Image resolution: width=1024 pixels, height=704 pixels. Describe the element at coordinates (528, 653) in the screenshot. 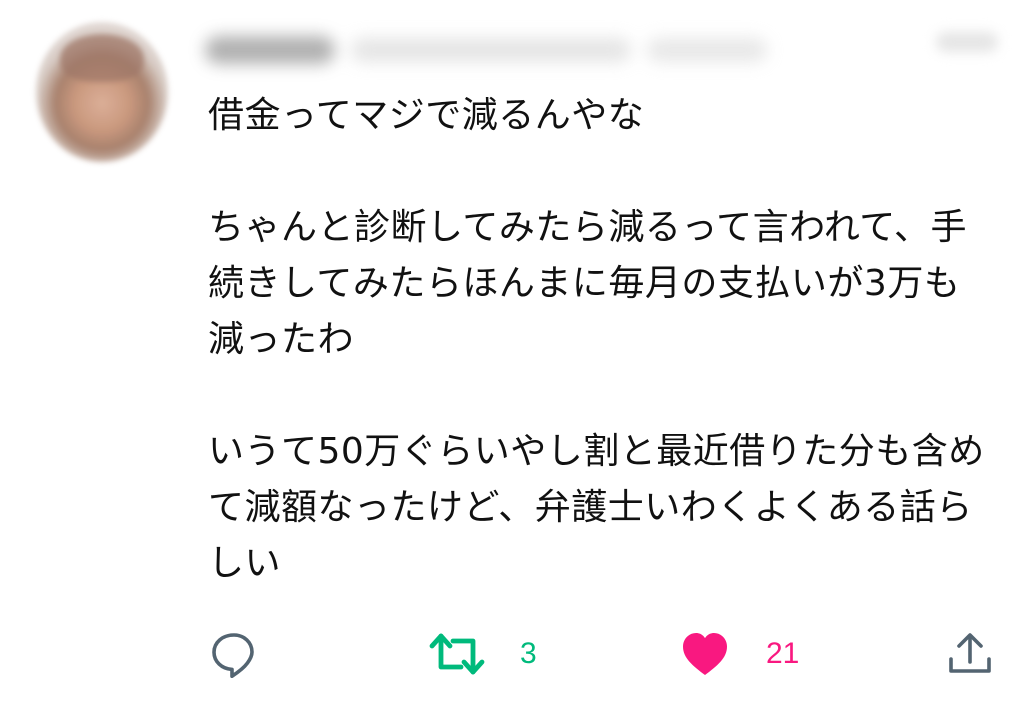

I see `retweet-count: 3` at that location.